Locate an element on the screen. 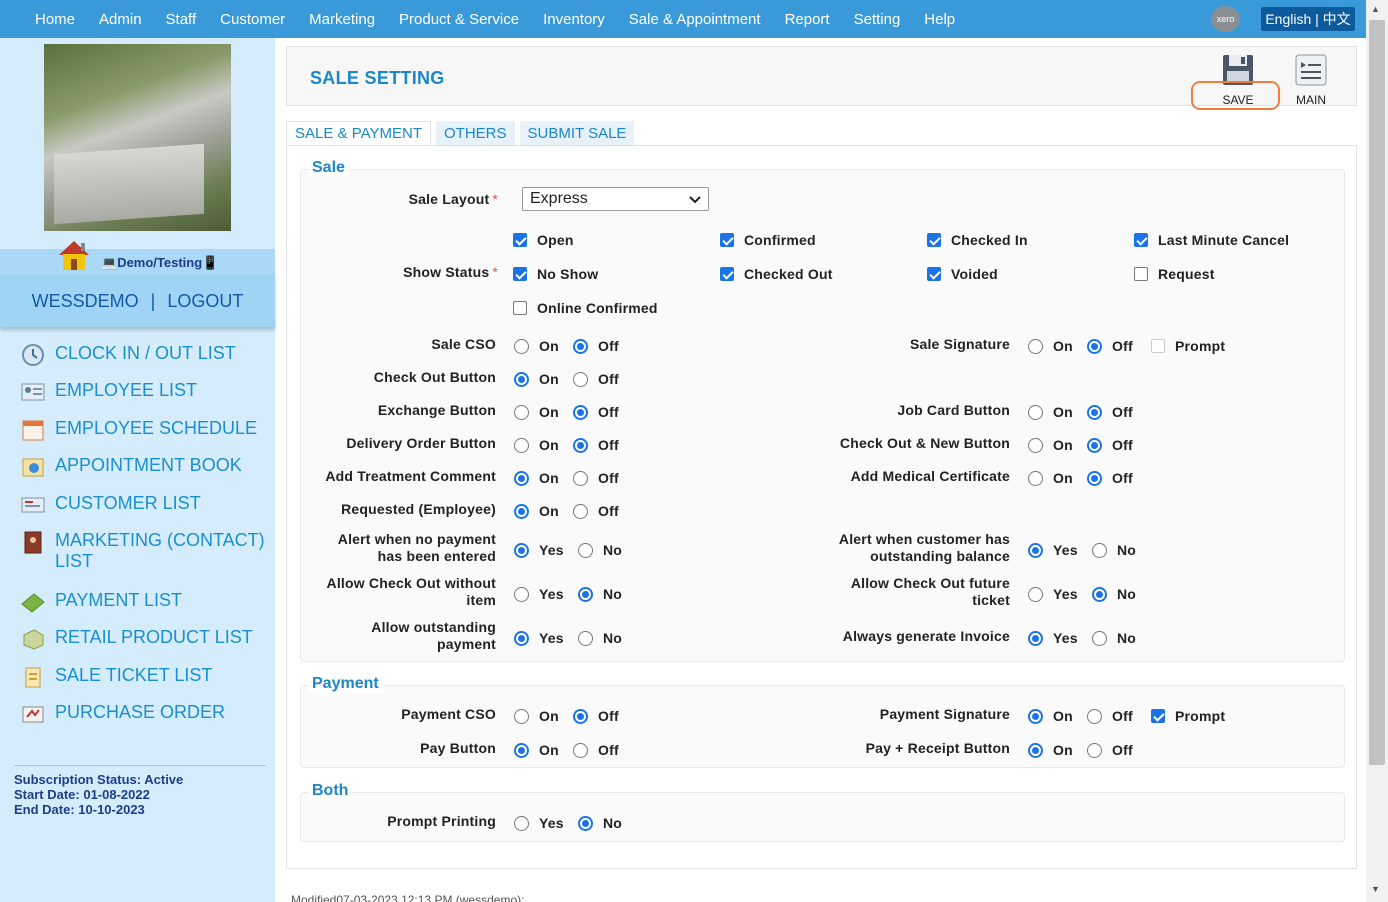 The width and height of the screenshot is (1388, 902). logout-link: LOGOUT is located at coordinates (205, 301).